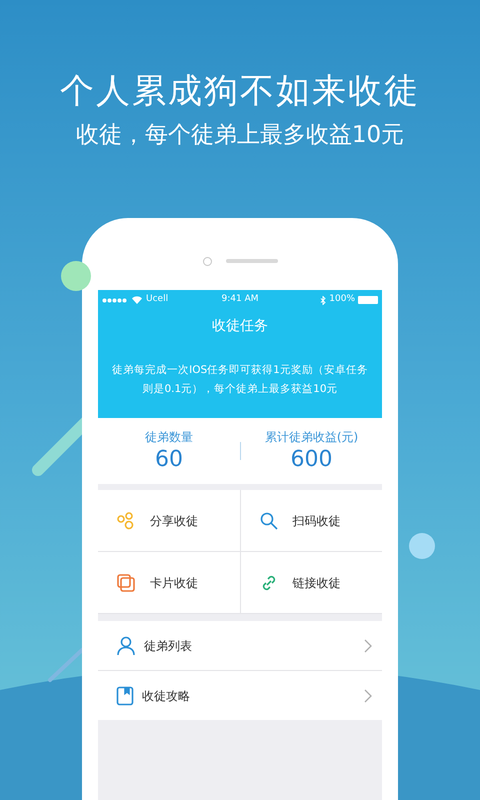 This screenshot has height=800, width=480. I want to click on action-tile: 卡片收徒, so click(169, 582).